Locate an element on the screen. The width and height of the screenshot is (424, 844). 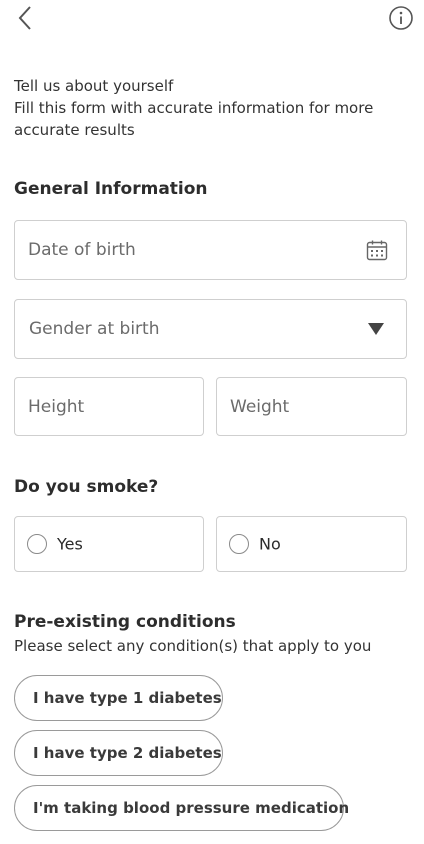
condition-chip-type2-diabetes: I have type 2 diabetes is located at coordinates (118, 753).